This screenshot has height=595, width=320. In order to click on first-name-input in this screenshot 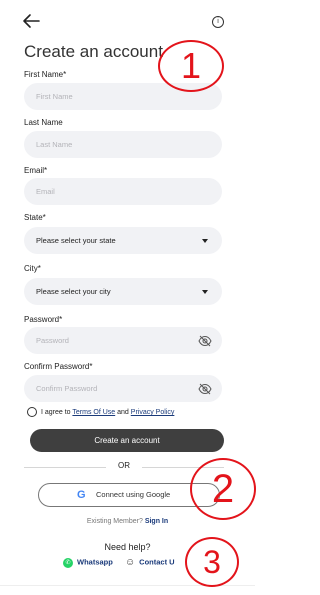, I will do `click(105, 96)`.